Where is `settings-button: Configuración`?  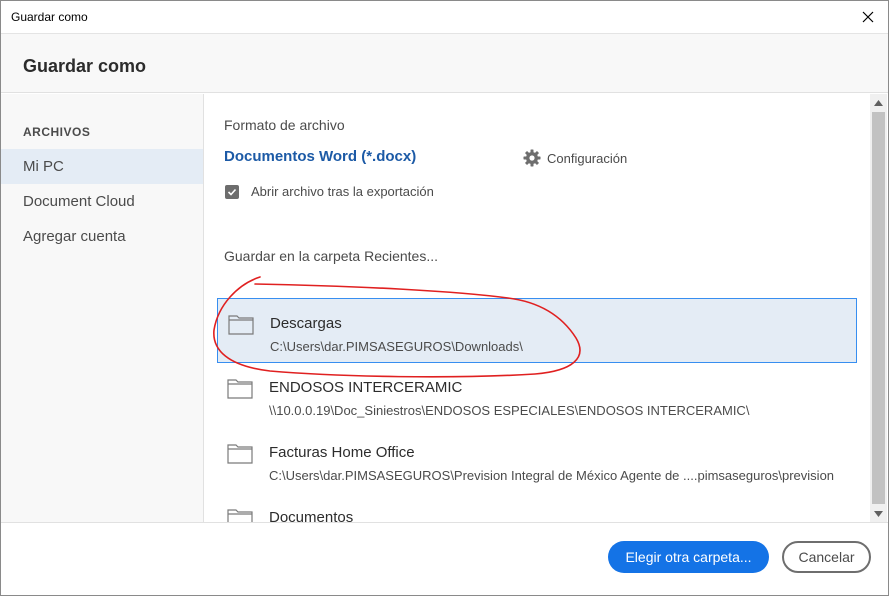 settings-button: Configuración is located at coordinates (575, 158).